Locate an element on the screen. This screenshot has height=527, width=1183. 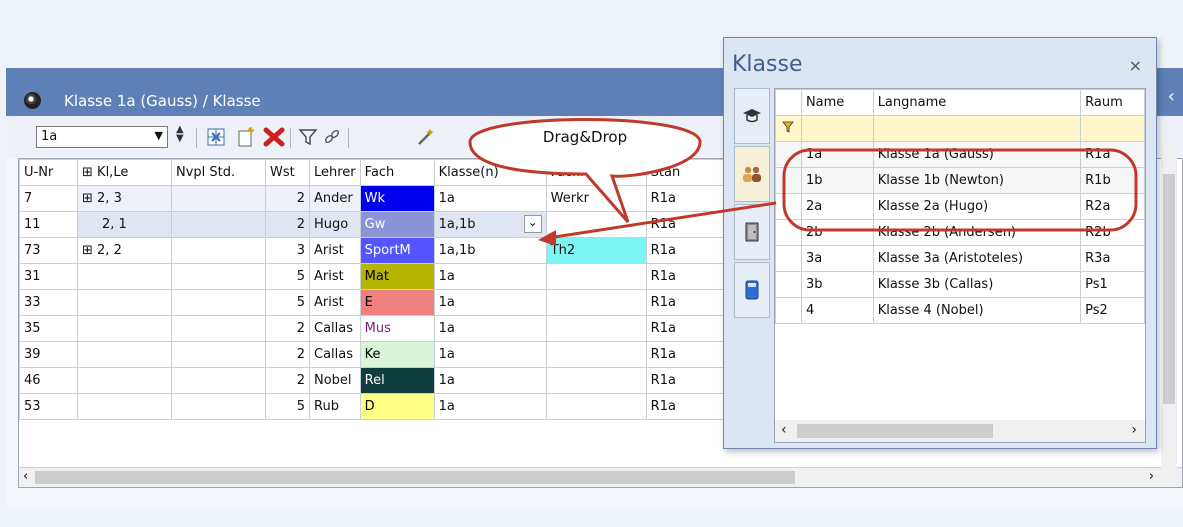
cell-fach: D is located at coordinates (397, 406).